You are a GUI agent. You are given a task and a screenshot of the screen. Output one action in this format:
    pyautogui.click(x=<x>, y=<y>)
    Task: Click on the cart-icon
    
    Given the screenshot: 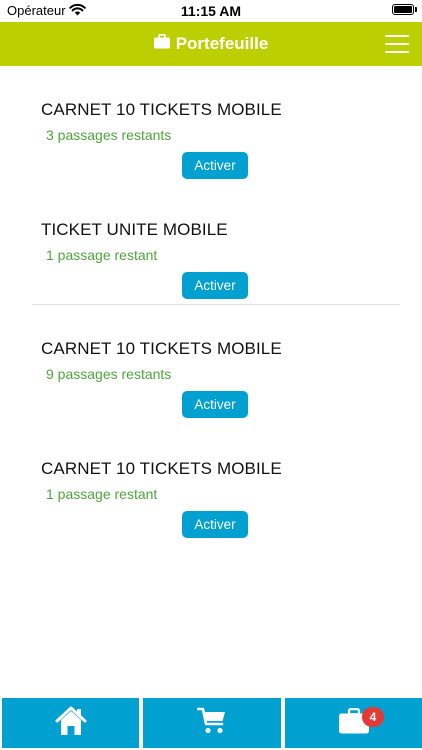 What is the action you would take?
    pyautogui.click(x=211, y=723)
    